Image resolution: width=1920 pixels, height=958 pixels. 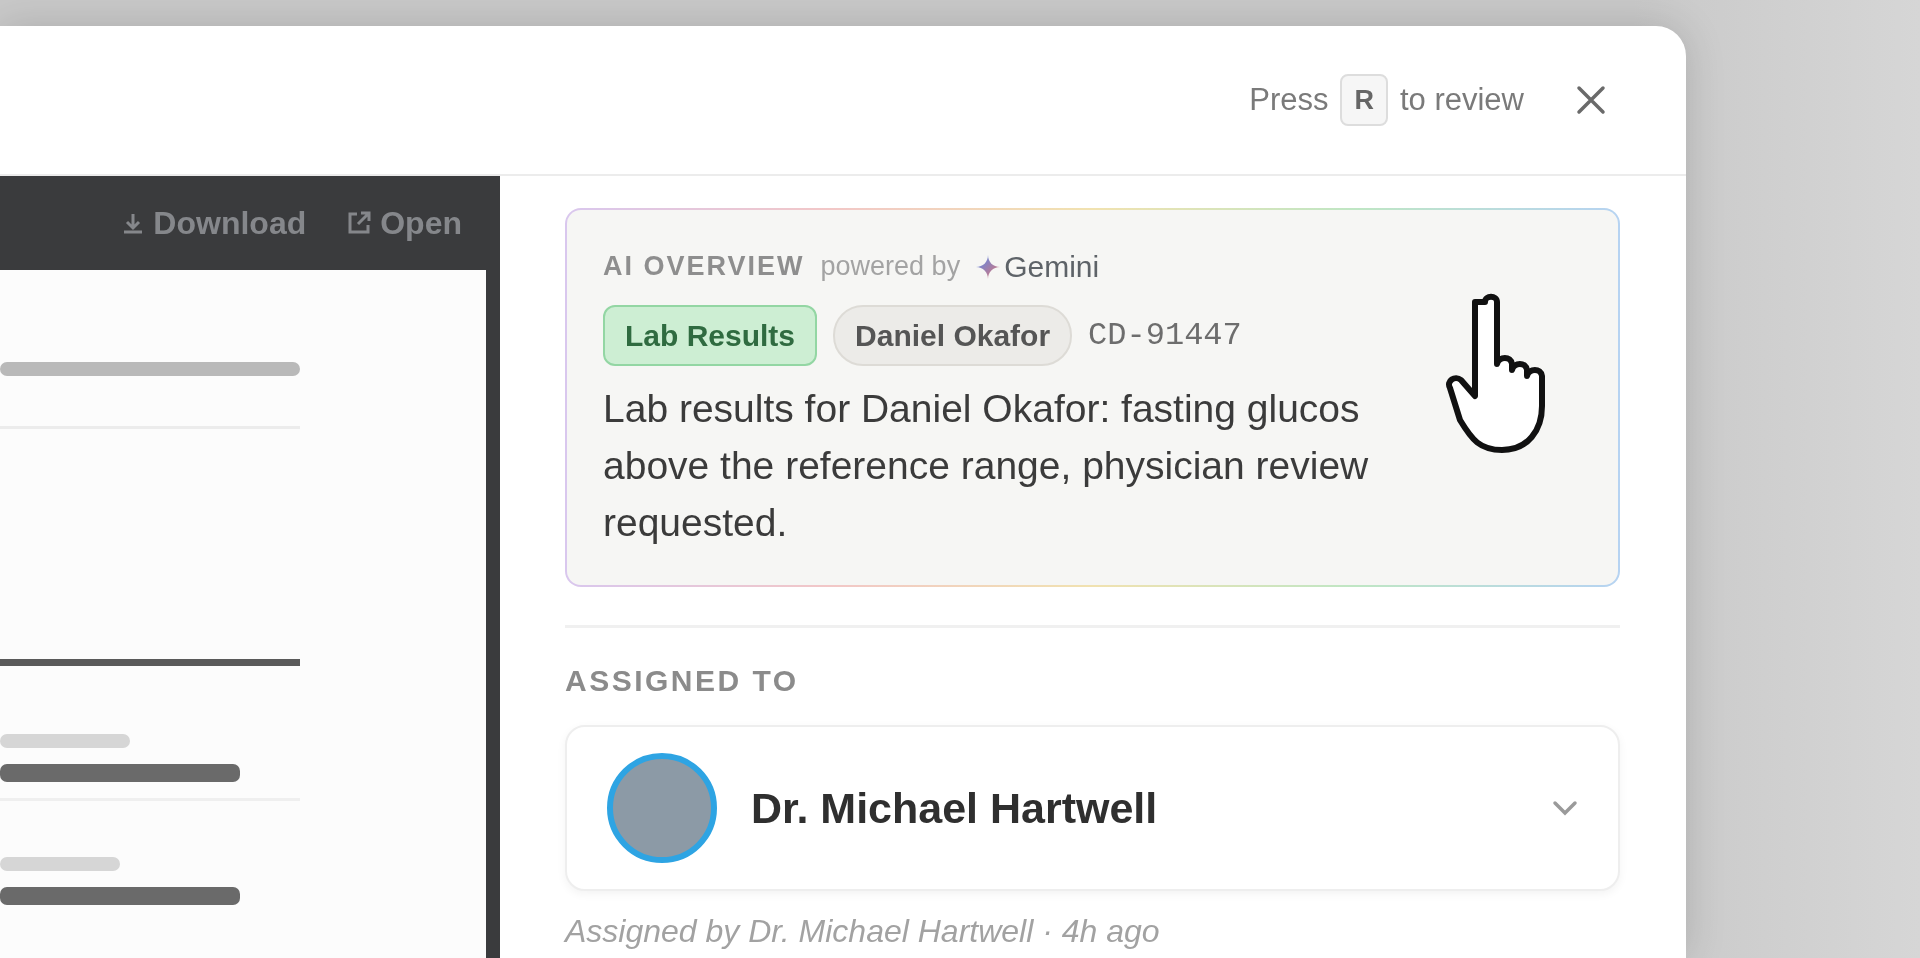 I want to click on close-icon, so click(x=1591, y=100).